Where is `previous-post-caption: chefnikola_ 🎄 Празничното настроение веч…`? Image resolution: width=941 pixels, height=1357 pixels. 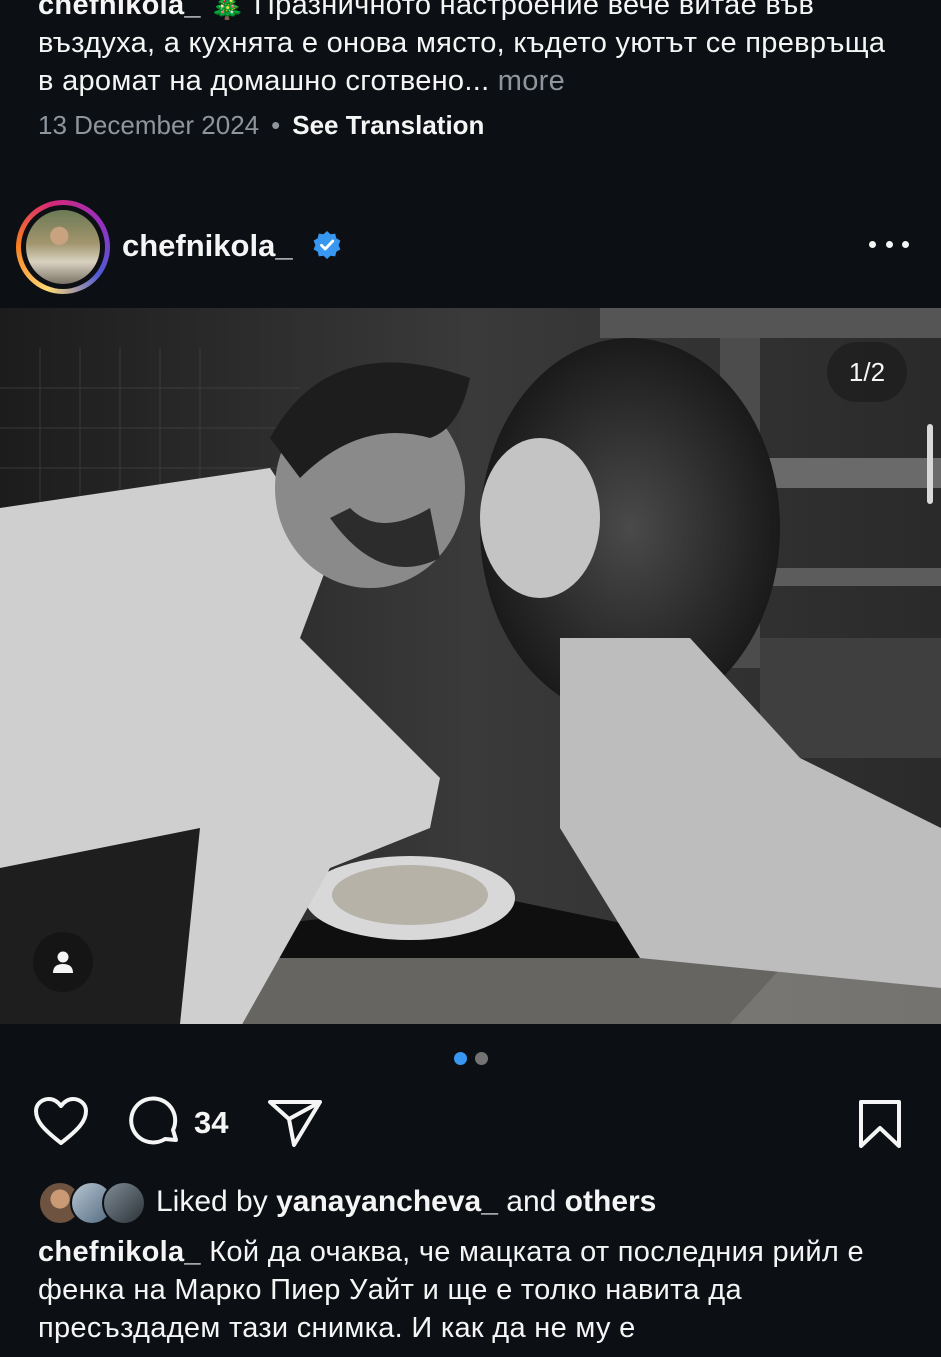 previous-post-caption: chefnikola_ 🎄 Празничното настроение веч… is located at coordinates (473, 50).